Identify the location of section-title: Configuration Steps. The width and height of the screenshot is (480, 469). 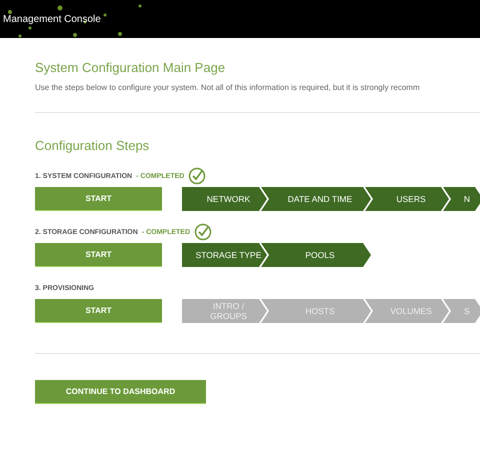
(92, 145).